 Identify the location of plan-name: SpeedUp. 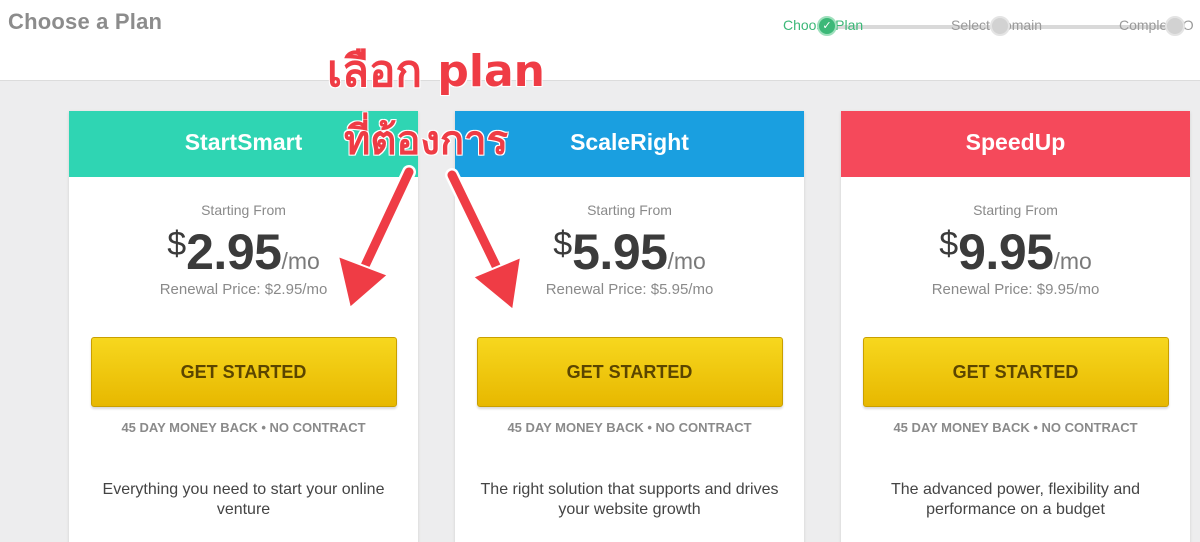
(1015, 144).